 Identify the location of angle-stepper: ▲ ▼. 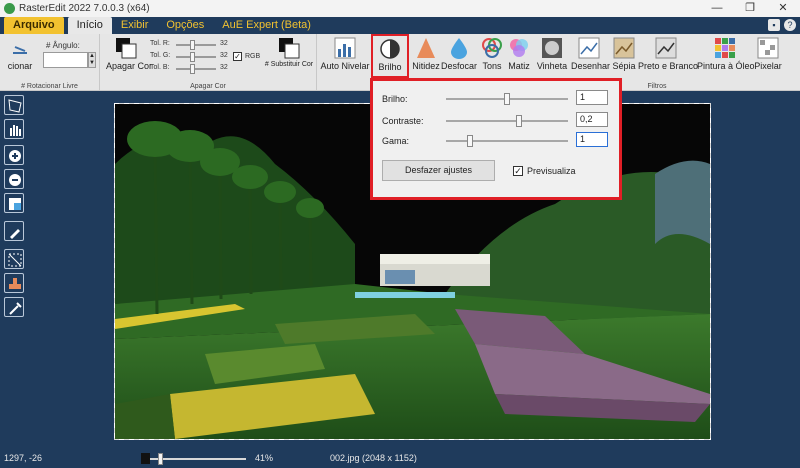
(92, 60).